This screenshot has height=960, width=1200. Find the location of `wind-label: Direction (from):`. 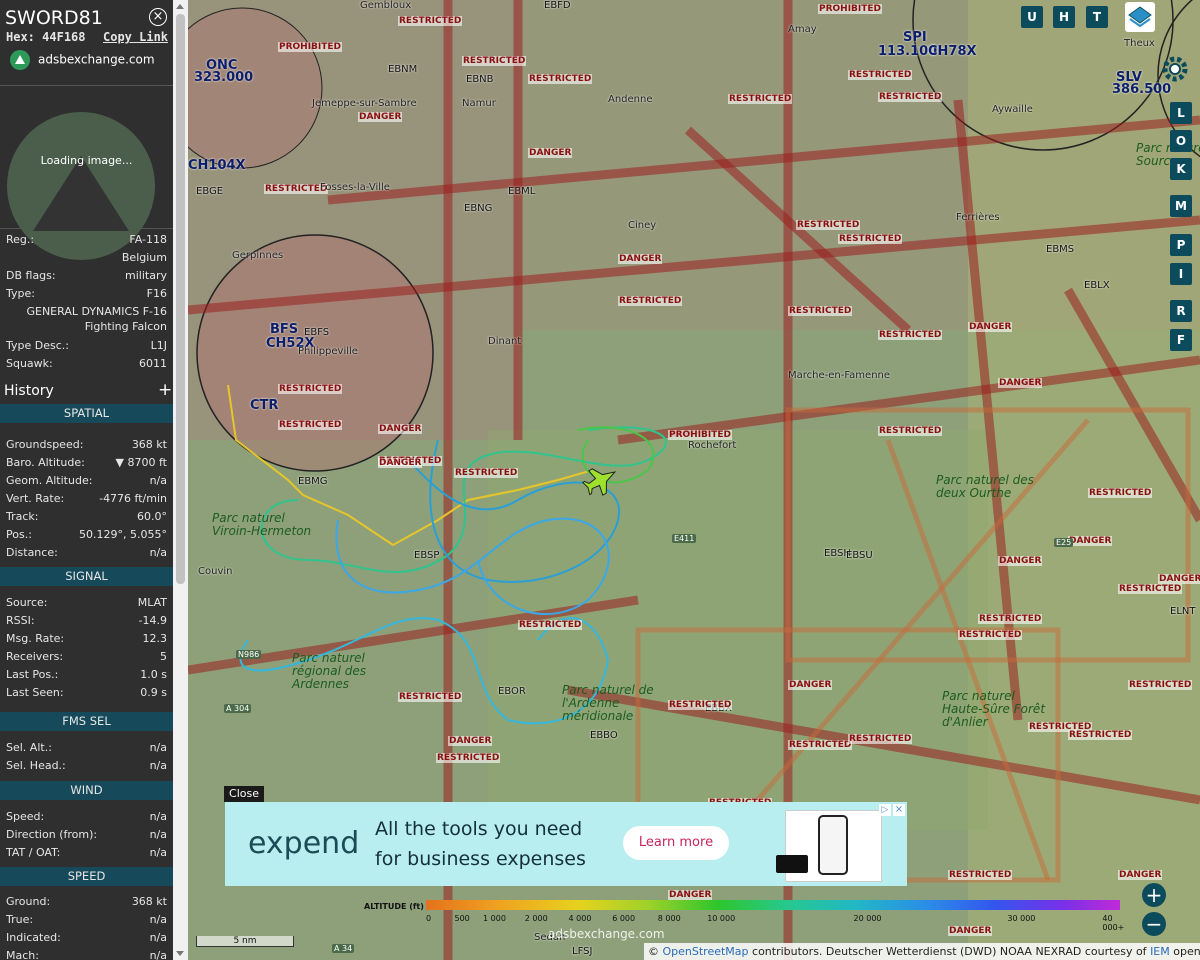

wind-label: Direction (from): is located at coordinates (52, 834).